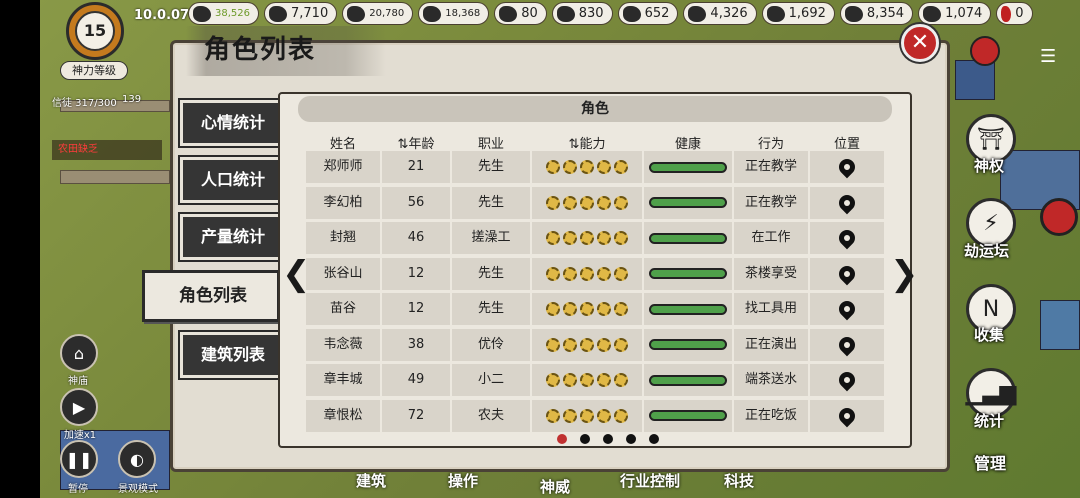 The width and height of the screenshot is (1080, 498). What do you see at coordinates (432, 13) in the screenshot?
I see `stone-icon` at bounding box center [432, 13].